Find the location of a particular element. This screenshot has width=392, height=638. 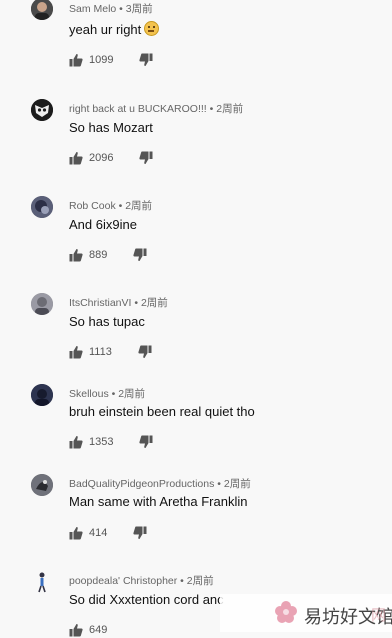

flower-logo-icon is located at coordinates (286, 612).